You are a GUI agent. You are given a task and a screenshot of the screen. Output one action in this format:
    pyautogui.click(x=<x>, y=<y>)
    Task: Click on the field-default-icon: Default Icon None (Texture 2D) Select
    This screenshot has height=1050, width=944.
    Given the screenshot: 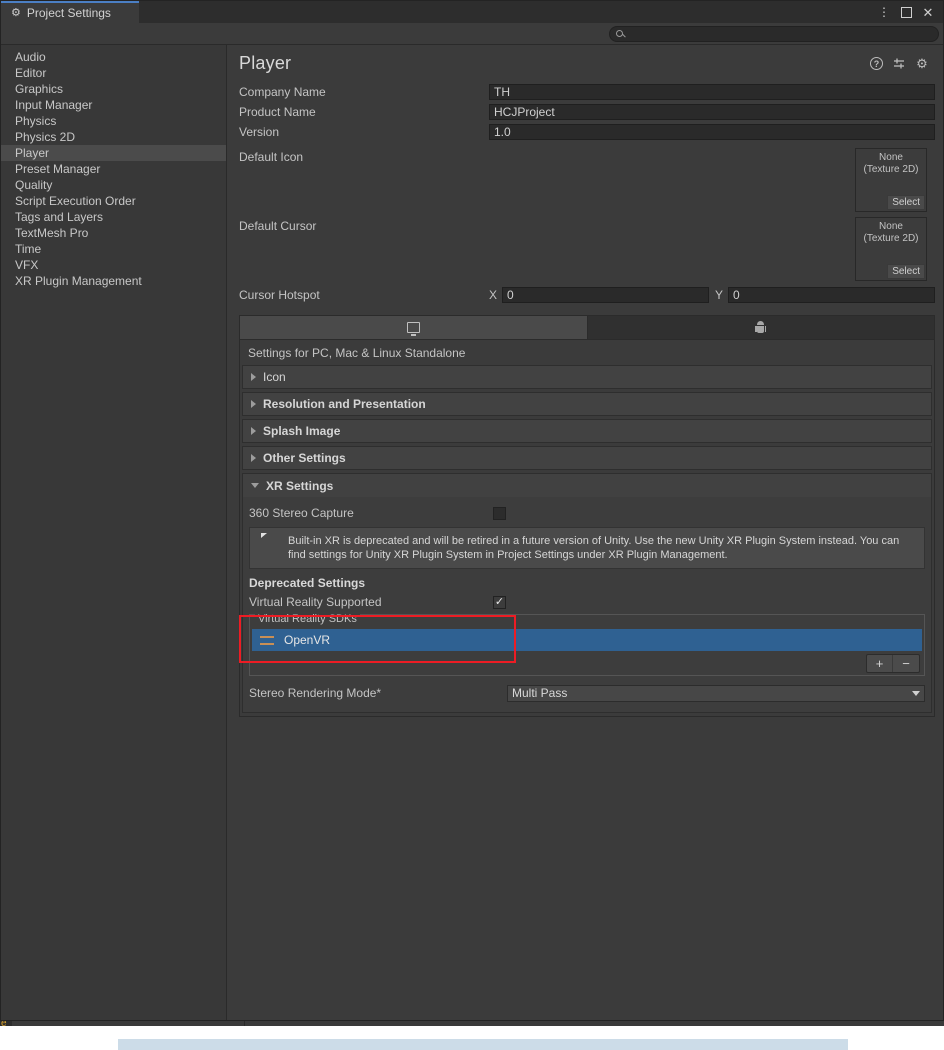 What is the action you would take?
    pyautogui.click(x=587, y=182)
    